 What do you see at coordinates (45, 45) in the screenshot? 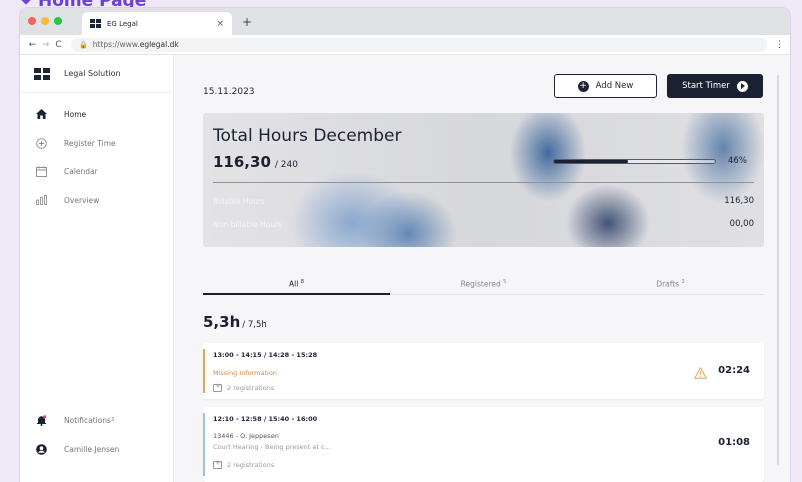
I see `forward-icon: →` at bounding box center [45, 45].